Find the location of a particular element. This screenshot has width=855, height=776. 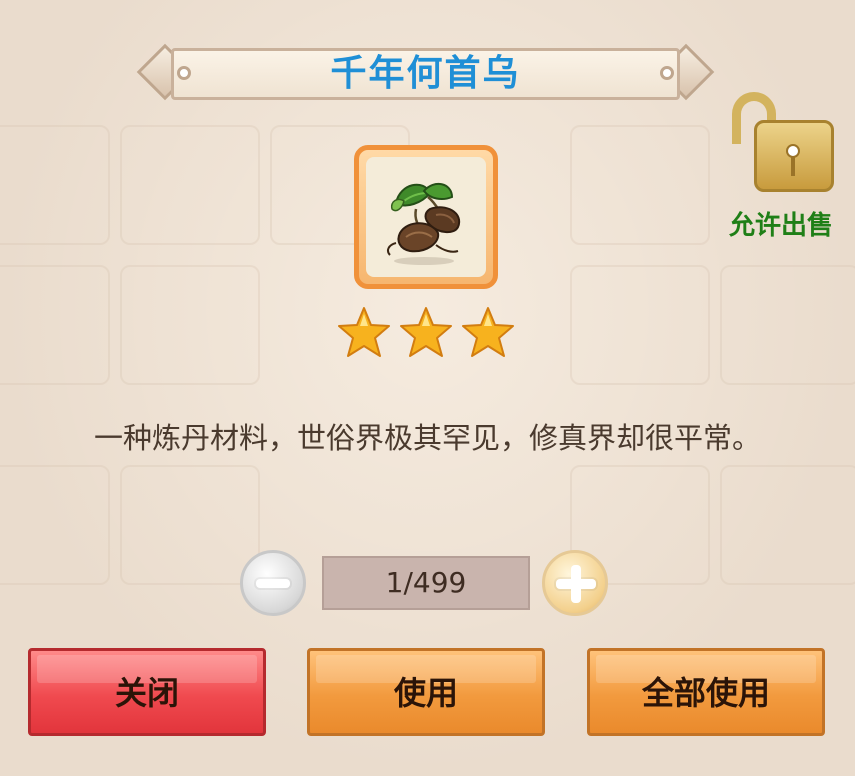

item-name: 千年何首乌 is located at coordinates (425, 73).